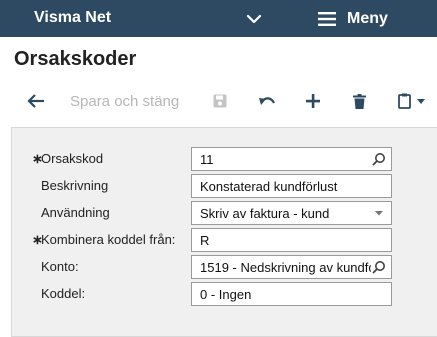  Describe the element at coordinates (75, 185) in the screenshot. I see `field-label: Beskrivning` at that location.